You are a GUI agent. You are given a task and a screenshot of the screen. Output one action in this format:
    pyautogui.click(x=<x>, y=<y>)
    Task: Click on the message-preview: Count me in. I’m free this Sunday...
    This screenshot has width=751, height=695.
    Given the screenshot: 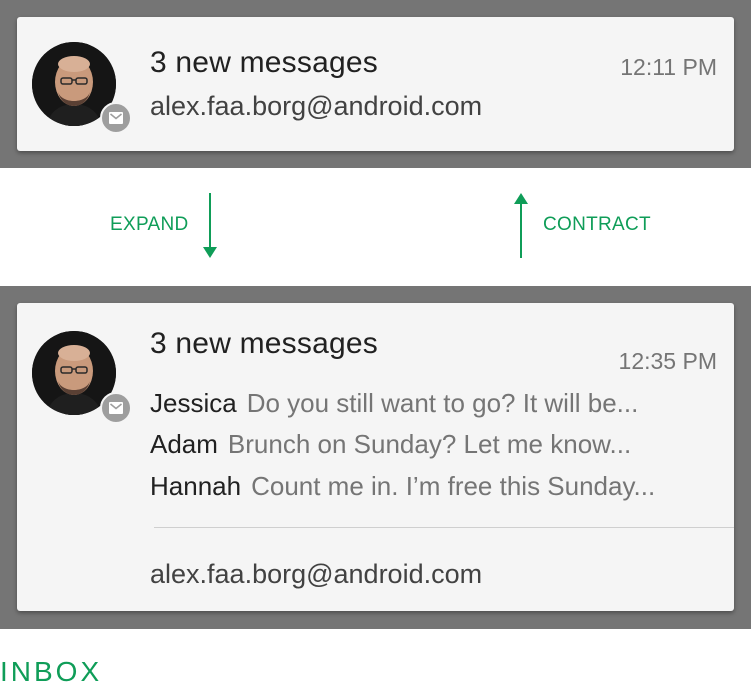 What is the action you would take?
    pyautogui.click(x=453, y=486)
    